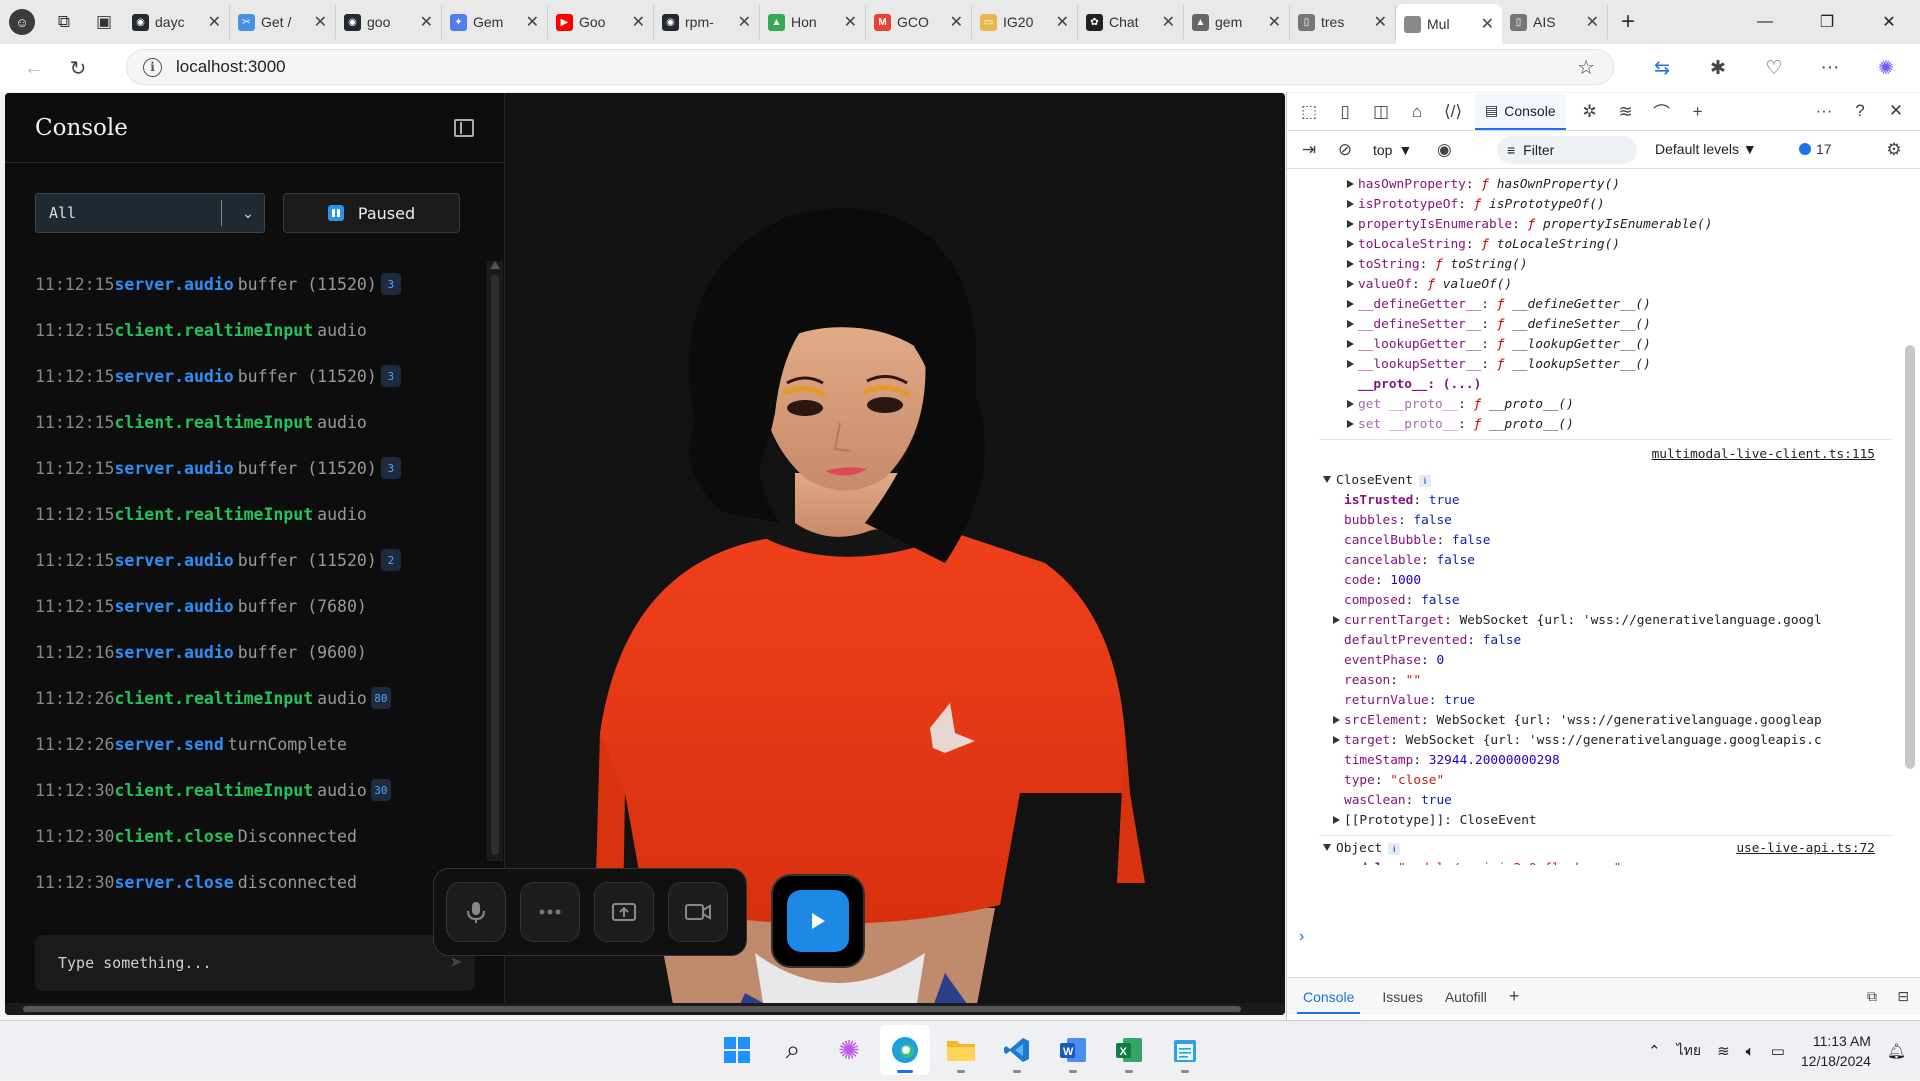  What do you see at coordinates (601, 22) in the screenshot?
I see `browser-tab: ▶ Goo ✕` at bounding box center [601, 22].